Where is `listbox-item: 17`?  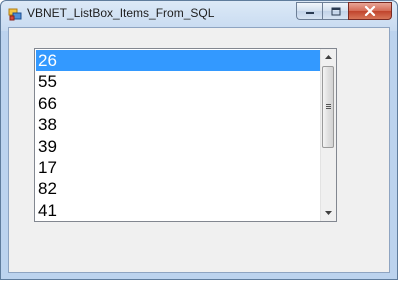 listbox-item: 17 is located at coordinates (178, 167).